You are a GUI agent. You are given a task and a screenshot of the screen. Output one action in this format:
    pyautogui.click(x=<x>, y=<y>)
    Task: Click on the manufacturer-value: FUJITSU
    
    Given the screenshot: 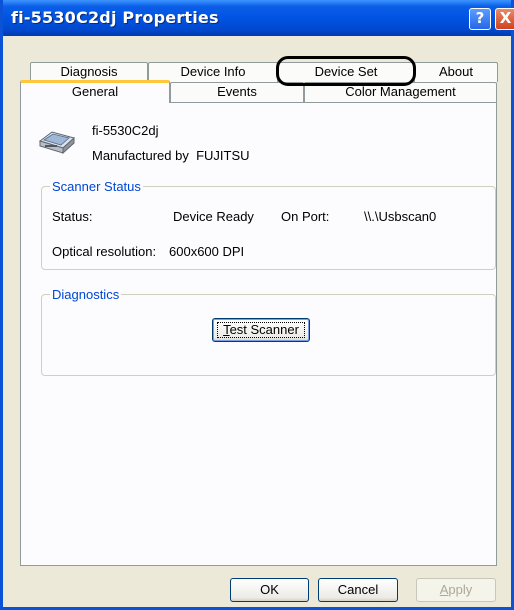 What is the action you would take?
    pyautogui.click(x=223, y=155)
    